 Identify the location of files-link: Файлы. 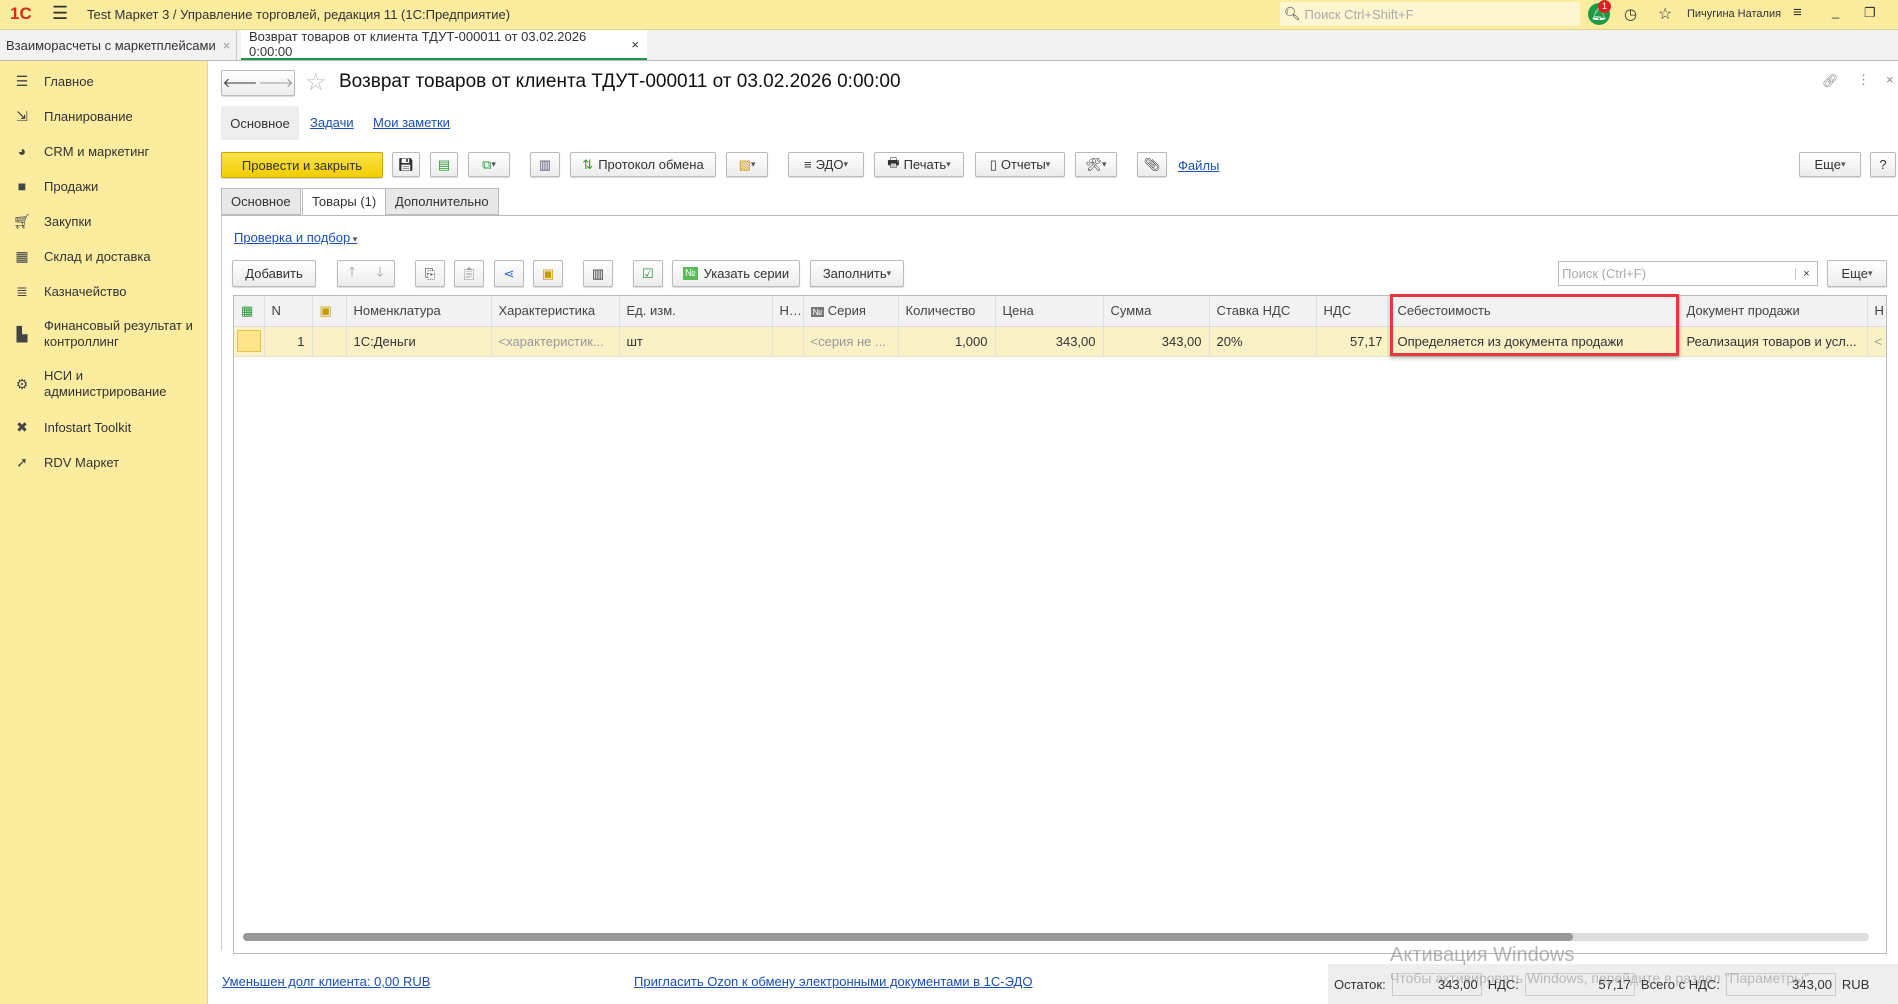
(1198, 165).